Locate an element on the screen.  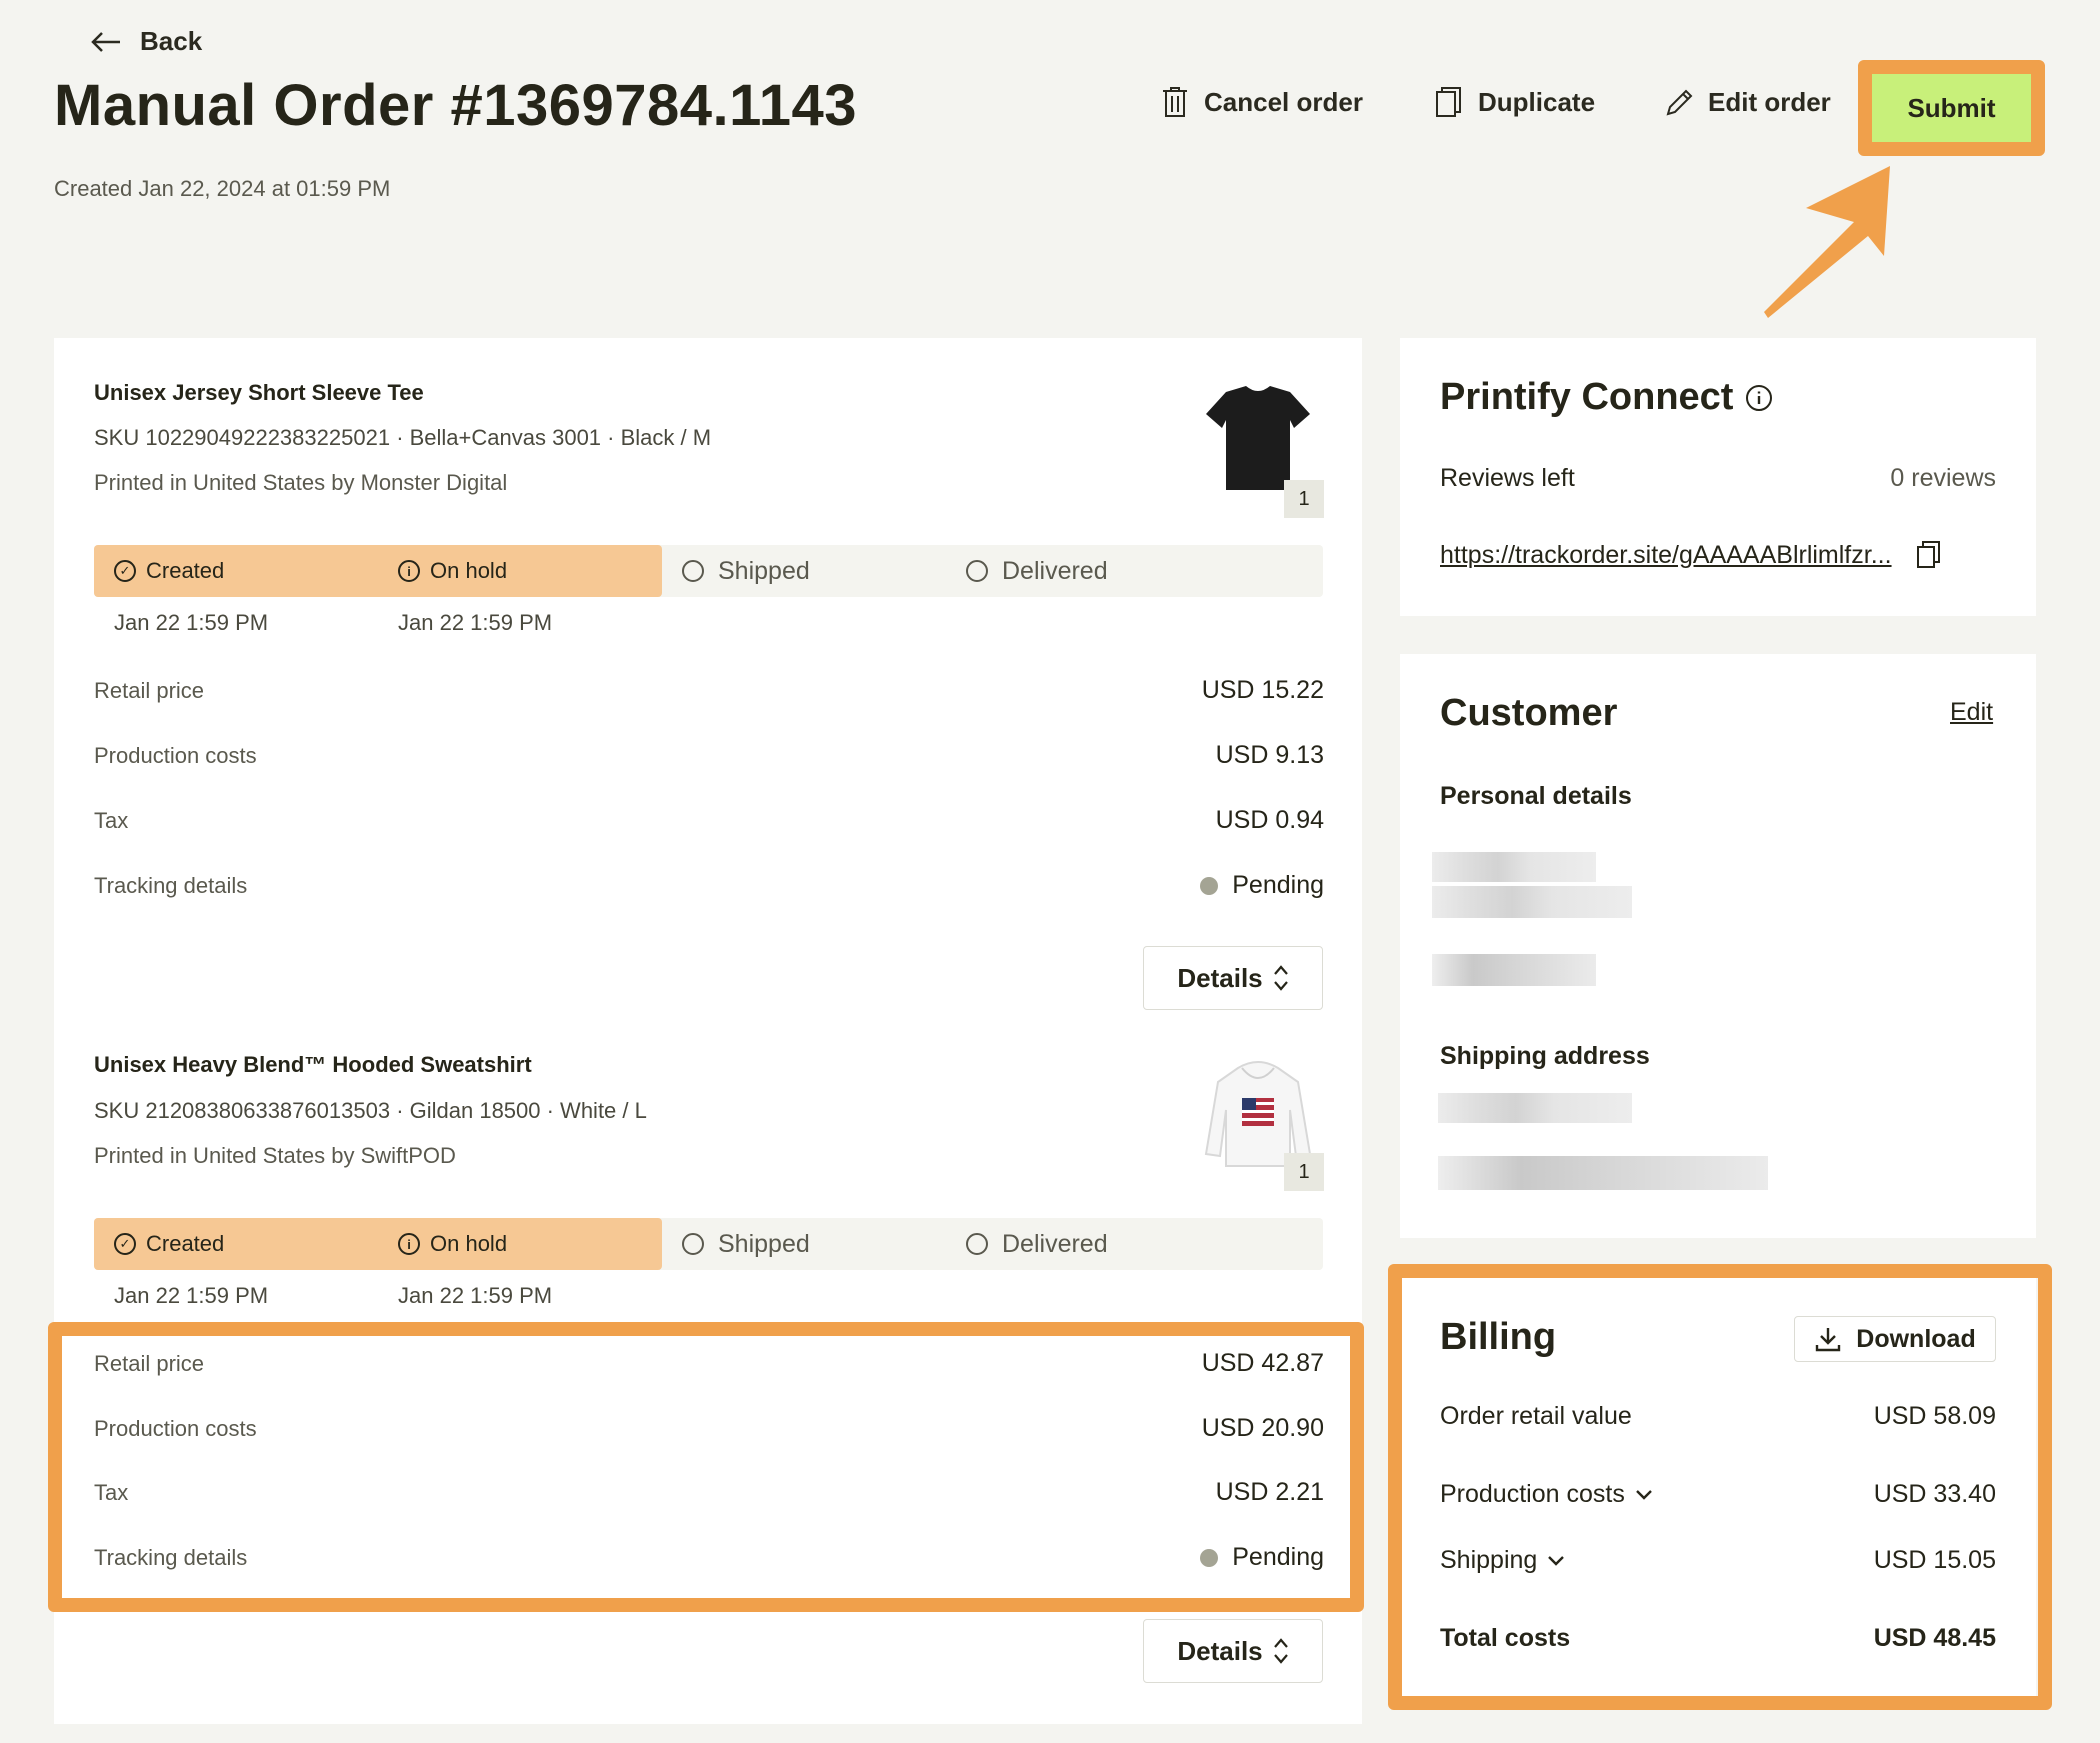
order-retail-label: Order retail value is located at coordinates (1536, 1416).